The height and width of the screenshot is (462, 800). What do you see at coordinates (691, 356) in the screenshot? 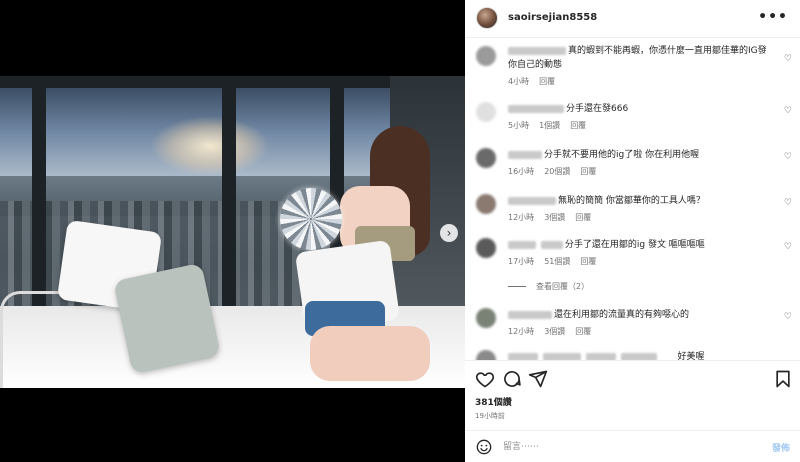
I see `comment-text: 好美喔` at bounding box center [691, 356].